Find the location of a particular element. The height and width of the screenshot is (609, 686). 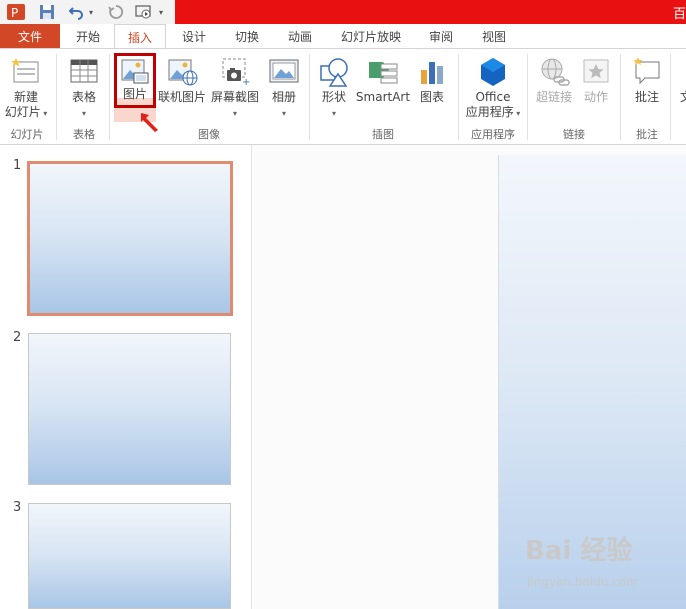

group-label-tables: 表格 is located at coordinates (84, 134).